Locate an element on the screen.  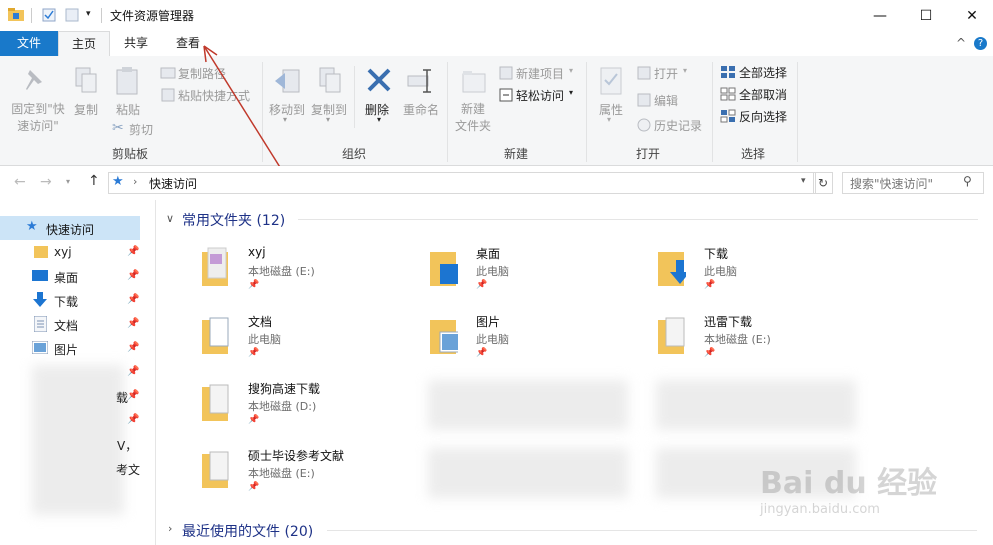
nav-item-desktop: 桌面 📌 is located at coordinates (72, 277).